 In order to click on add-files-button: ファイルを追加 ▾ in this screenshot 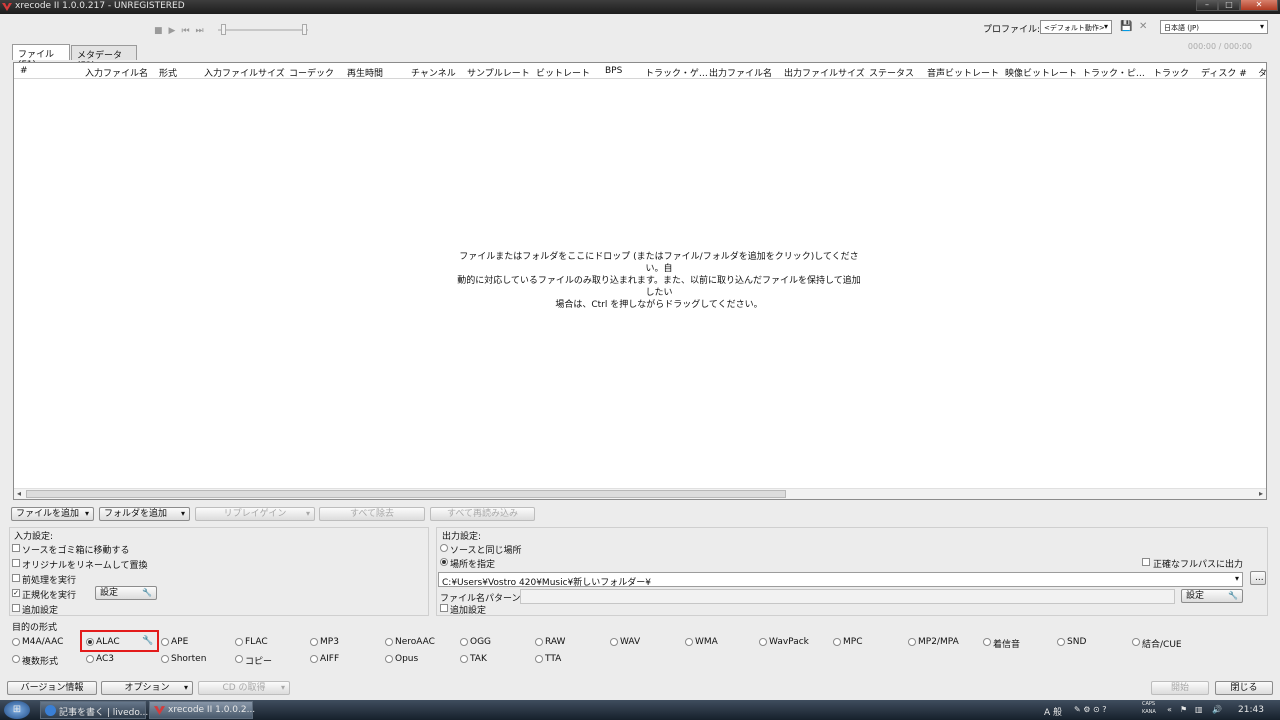, I will do `click(52, 514)`.